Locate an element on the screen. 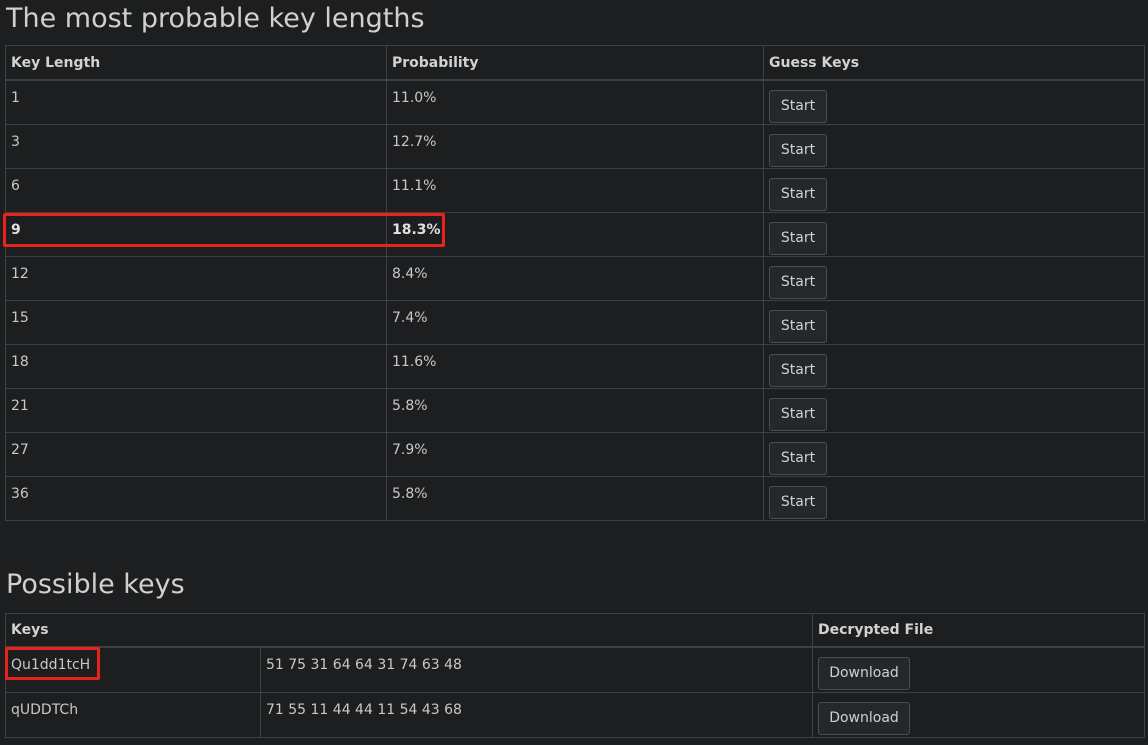 The height and width of the screenshot is (745, 1148). key-length-cell: 21 is located at coordinates (196, 410).